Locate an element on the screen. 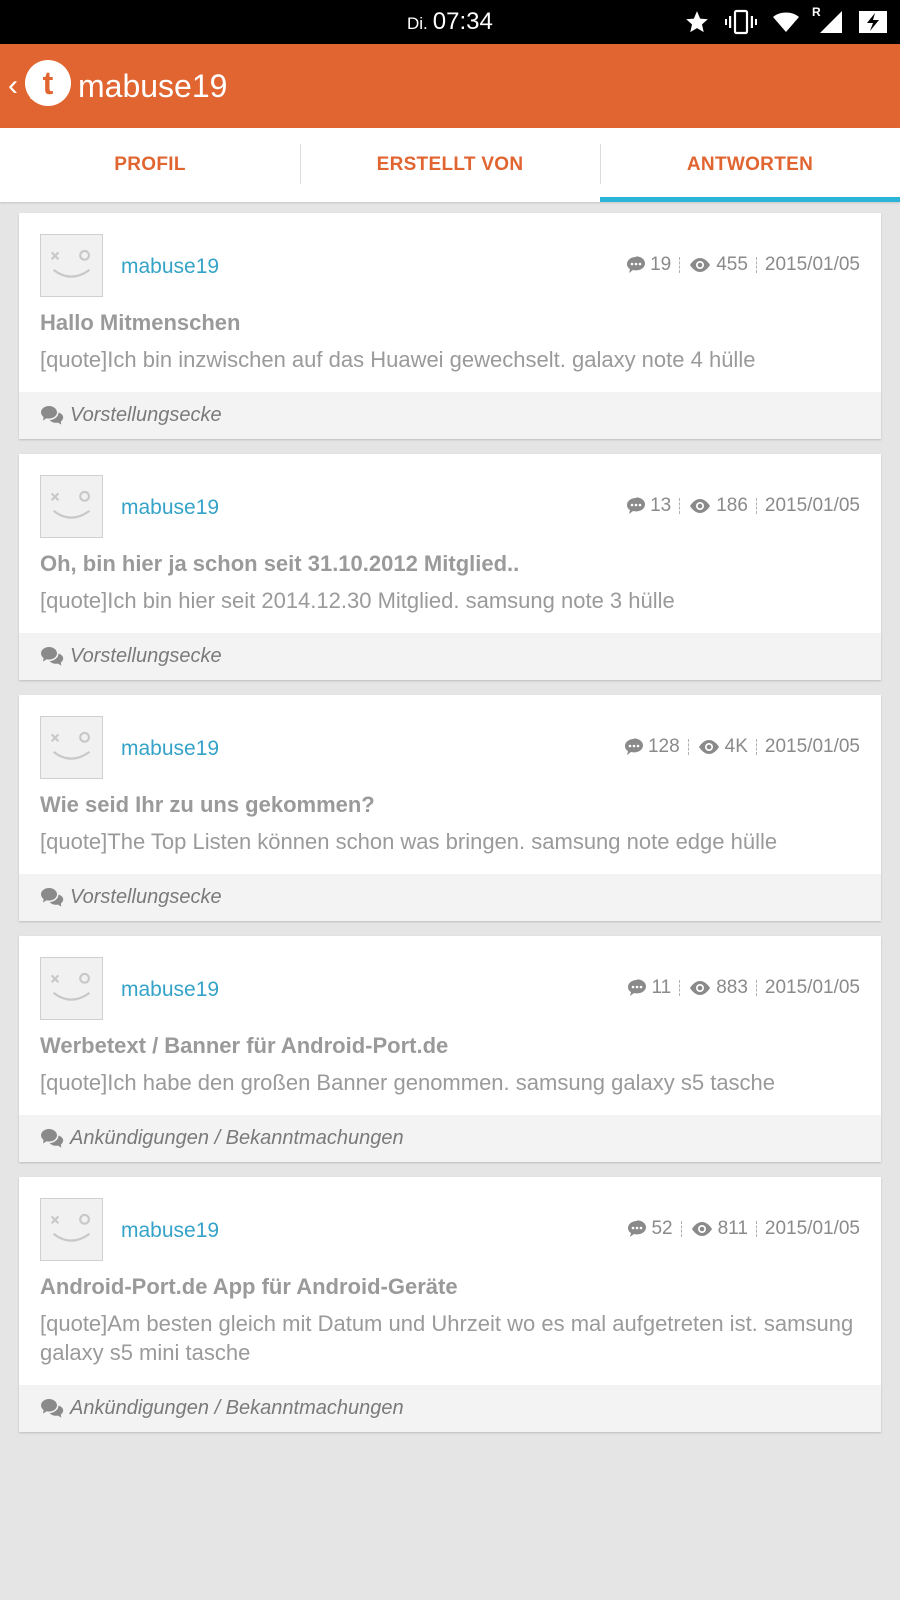 The height and width of the screenshot is (1600, 900). tab-antworten: ANTWORTEN is located at coordinates (750, 165).